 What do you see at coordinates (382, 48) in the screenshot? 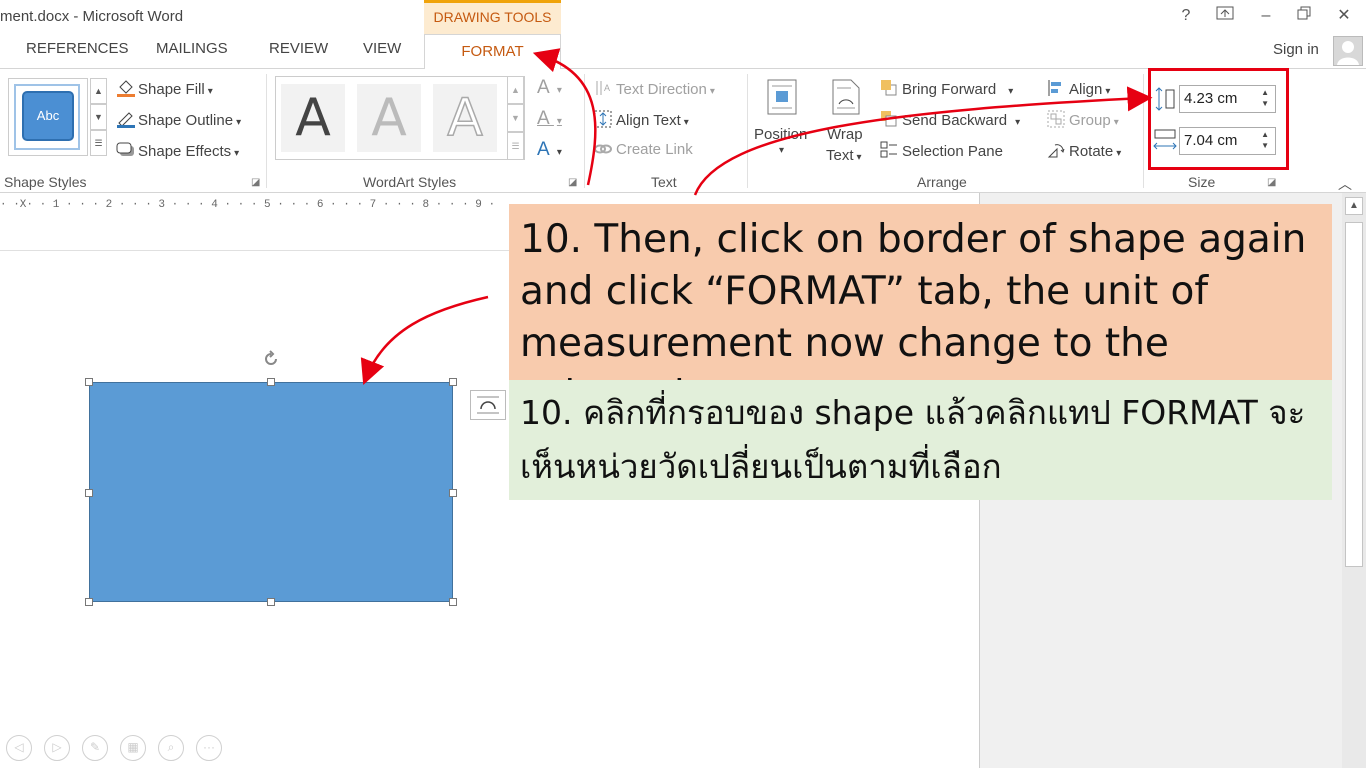
I see `tab-view: VIEW` at bounding box center [382, 48].